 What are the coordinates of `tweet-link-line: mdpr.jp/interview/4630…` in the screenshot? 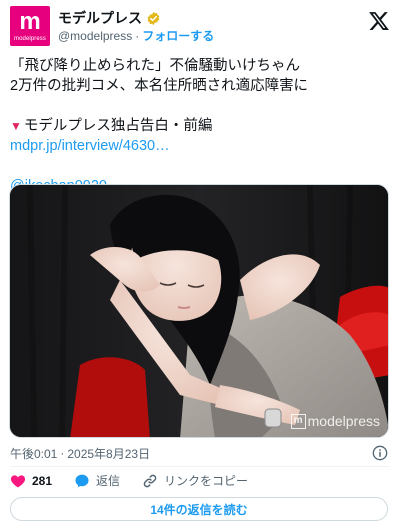 It's located at (200, 146).